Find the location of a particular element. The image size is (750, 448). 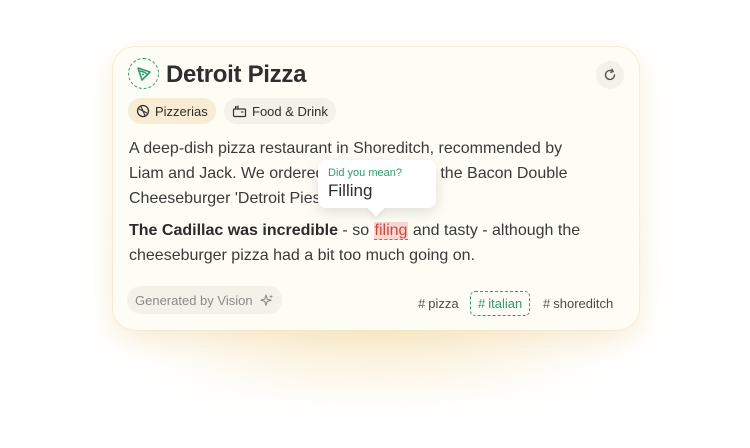

generated-by-badge: Generated by Vision is located at coordinates (204, 300).